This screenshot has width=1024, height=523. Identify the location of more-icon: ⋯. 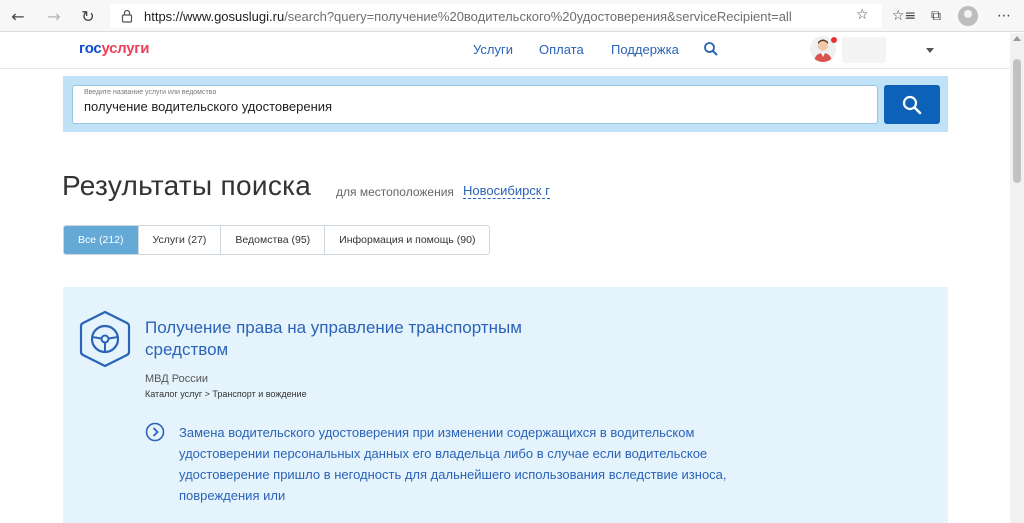
(1004, 16).